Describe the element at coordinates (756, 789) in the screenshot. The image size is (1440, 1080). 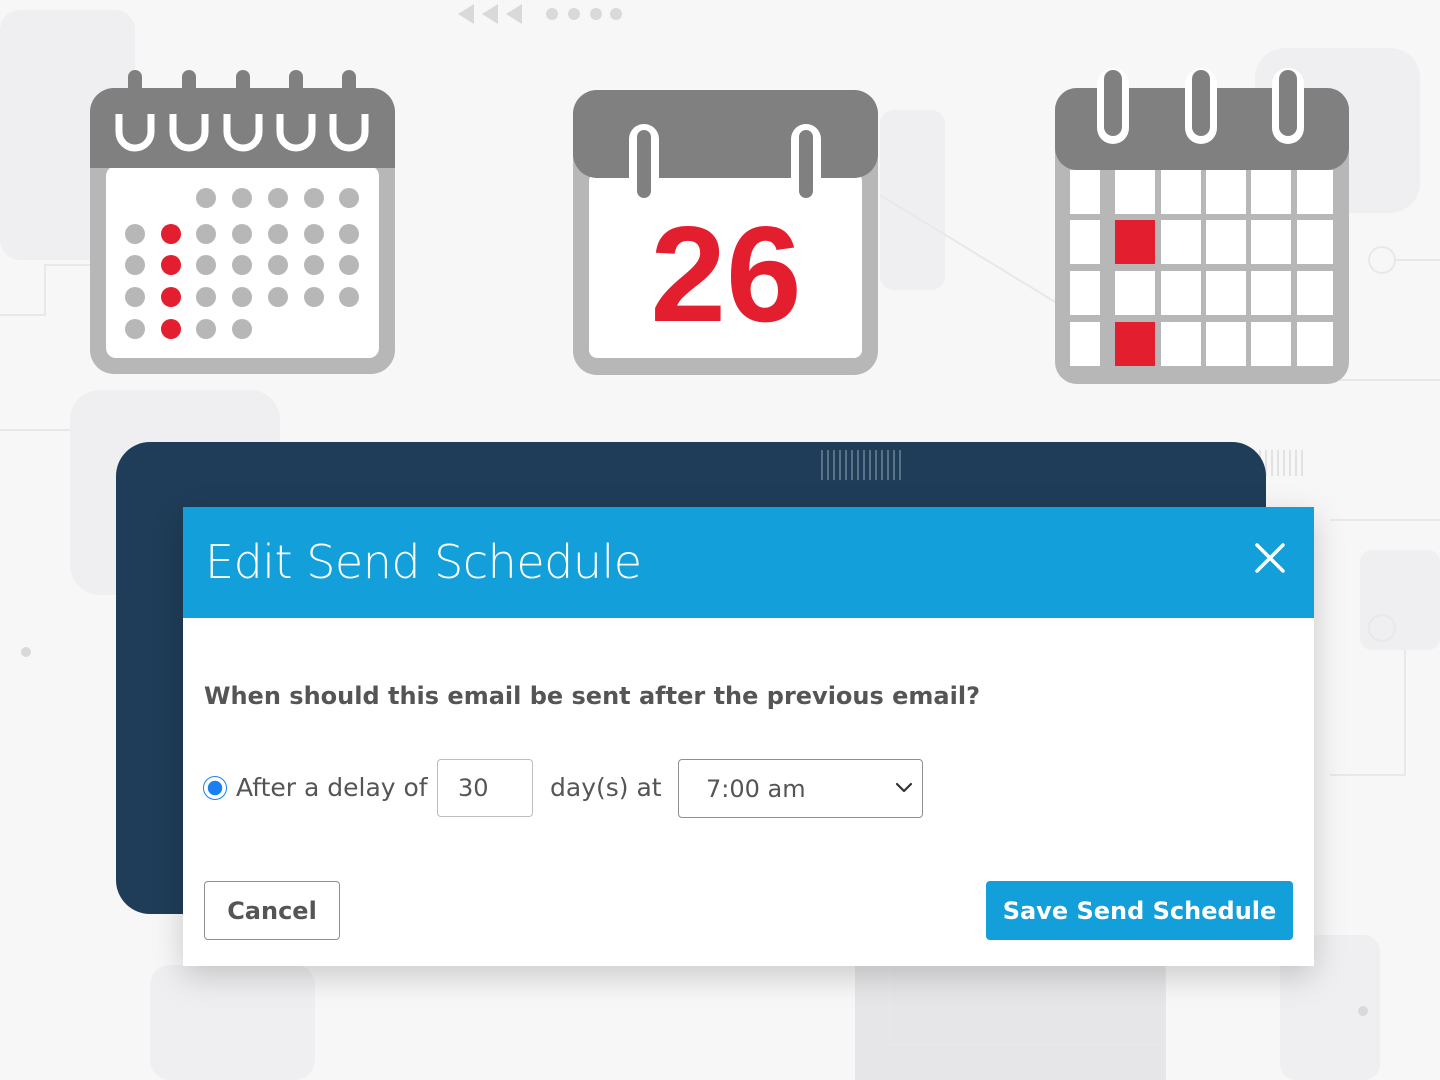
I see `time-selected-value: 7:00 am` at that location.